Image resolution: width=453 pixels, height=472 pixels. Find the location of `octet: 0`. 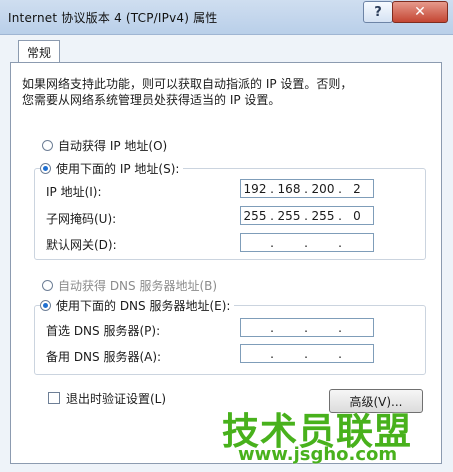

octet: 0 is located at coordinates (357, 215).